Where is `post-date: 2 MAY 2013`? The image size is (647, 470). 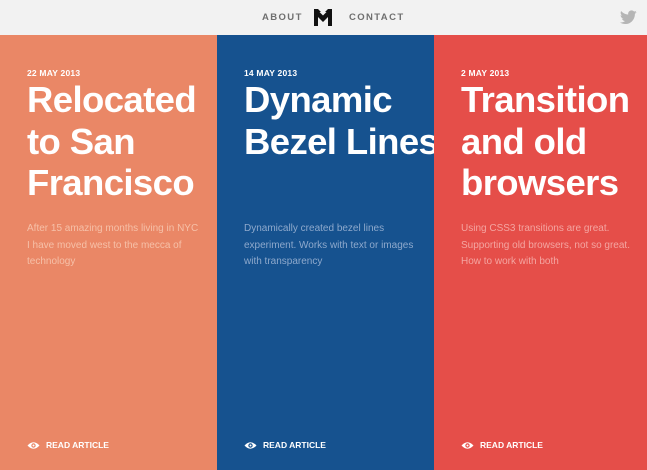
post-date: 2 MAY 2013 is located at coordinates (485, 73).